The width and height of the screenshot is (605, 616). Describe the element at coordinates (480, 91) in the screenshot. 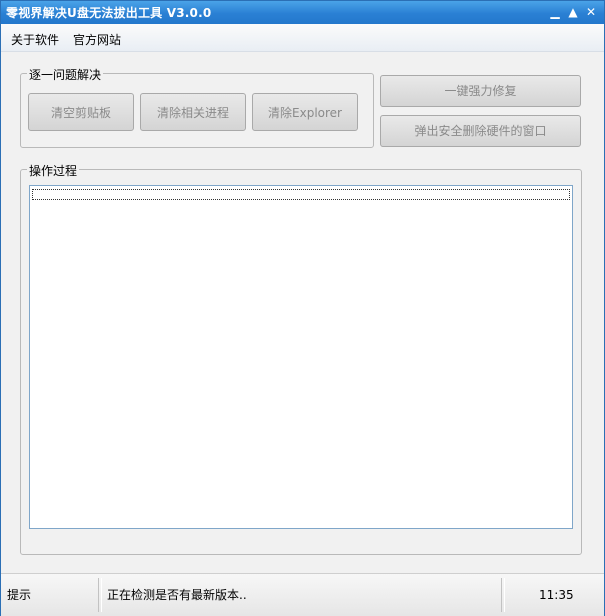

I see `one-click-repair-button: 一键强力修复` at that location.